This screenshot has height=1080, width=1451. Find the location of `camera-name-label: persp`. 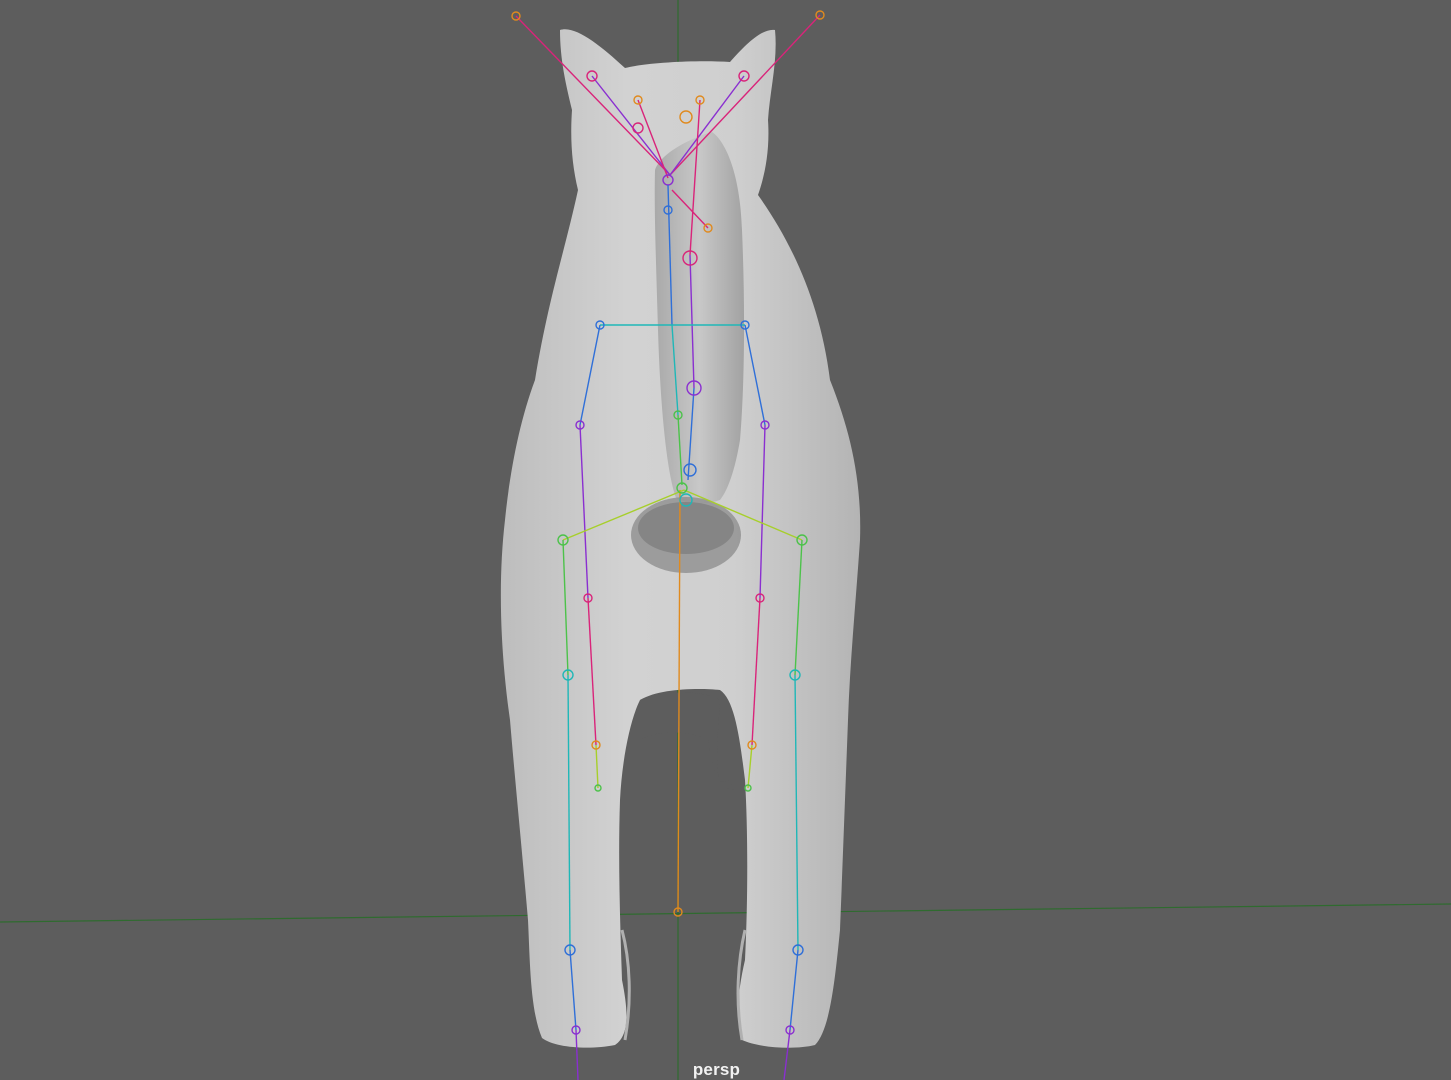

camera-name-label: persp is located at coordinates (716, 1069).